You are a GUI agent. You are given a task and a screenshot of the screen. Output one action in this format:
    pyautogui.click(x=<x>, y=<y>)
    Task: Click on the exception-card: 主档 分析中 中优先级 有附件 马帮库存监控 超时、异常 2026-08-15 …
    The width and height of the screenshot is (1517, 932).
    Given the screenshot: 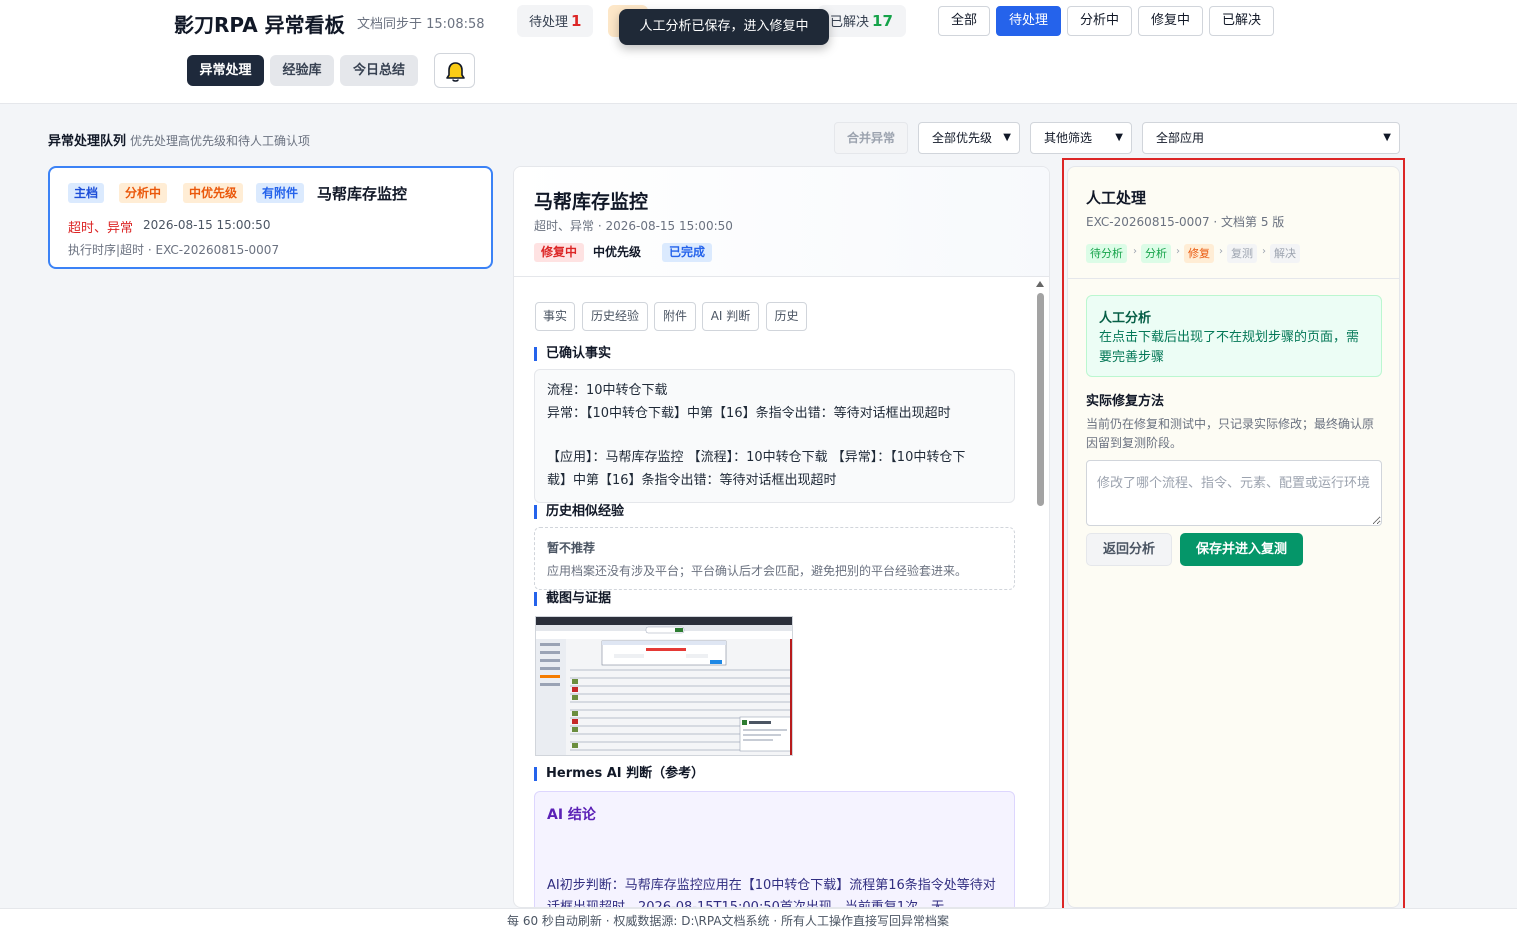 What is the action you would take?
    pyautogui.click(x=270, y=217)
    